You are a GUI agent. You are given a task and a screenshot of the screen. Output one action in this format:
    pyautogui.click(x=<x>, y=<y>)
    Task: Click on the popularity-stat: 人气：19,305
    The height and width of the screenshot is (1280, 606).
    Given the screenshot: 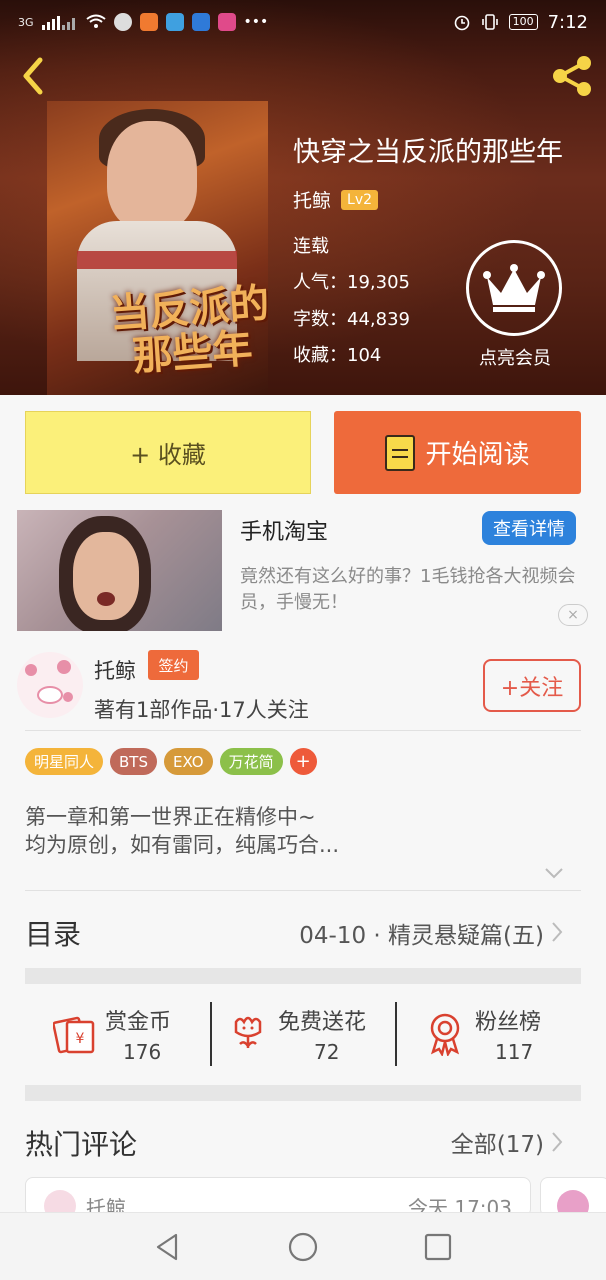 What is the action you would take?
    pyautogui.click(x=351, y=281)
    